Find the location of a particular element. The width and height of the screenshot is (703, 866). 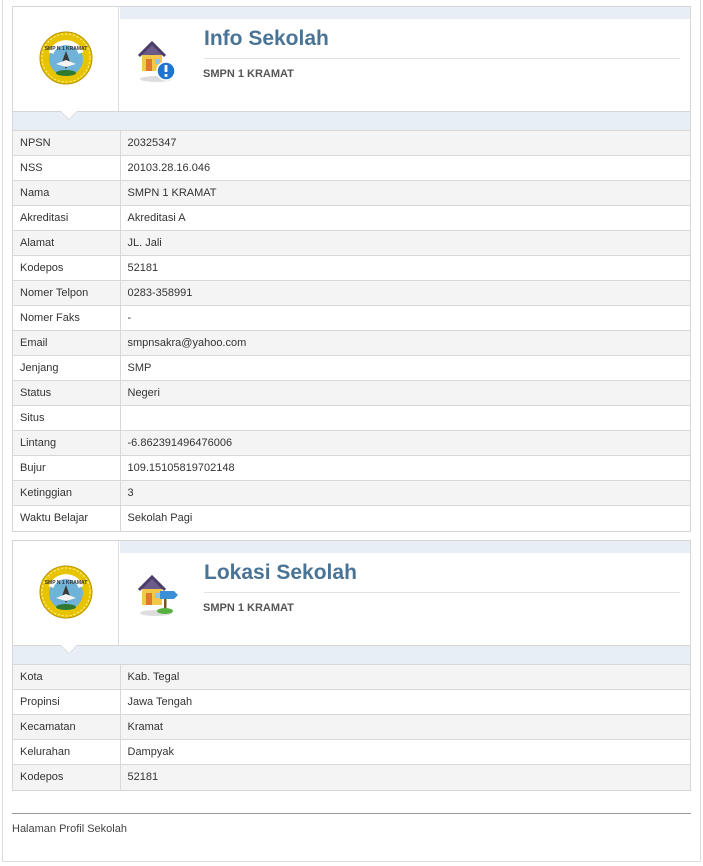

table-row: Email smpnsakra@yahoo.com is located at coordinates (351, 343).